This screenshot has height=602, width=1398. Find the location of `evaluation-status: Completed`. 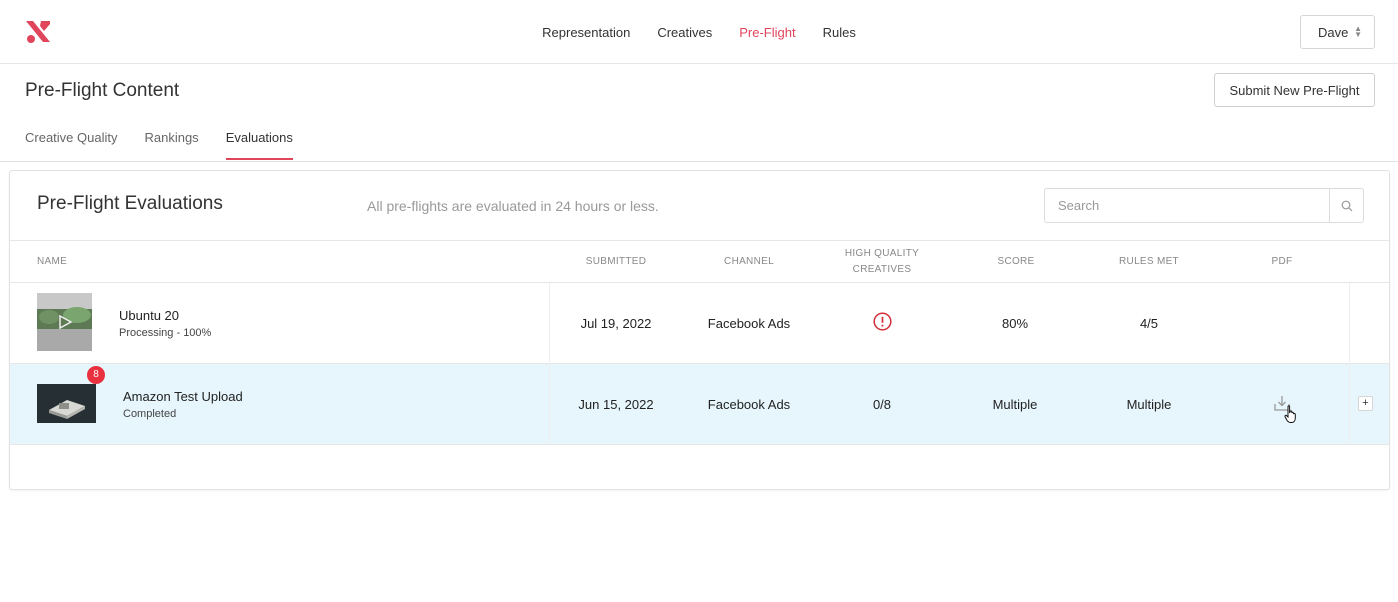

evaluation-status: Completed is located at coordinates (150, 414).